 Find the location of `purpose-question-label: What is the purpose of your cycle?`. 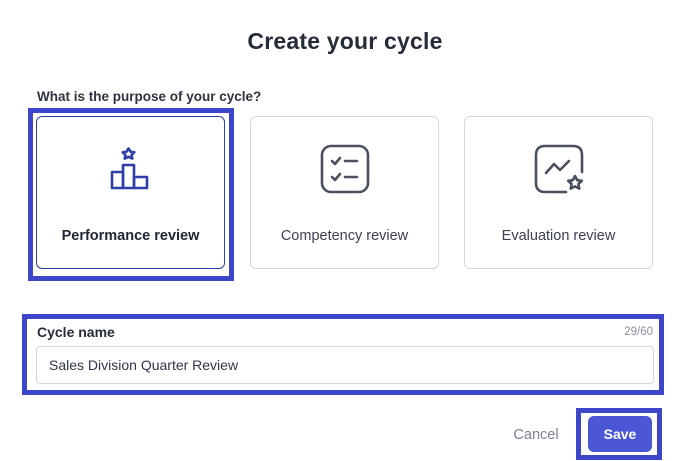

purpose-question-label: What is the purpose of your cycle? is located at coordinates (149, 96).